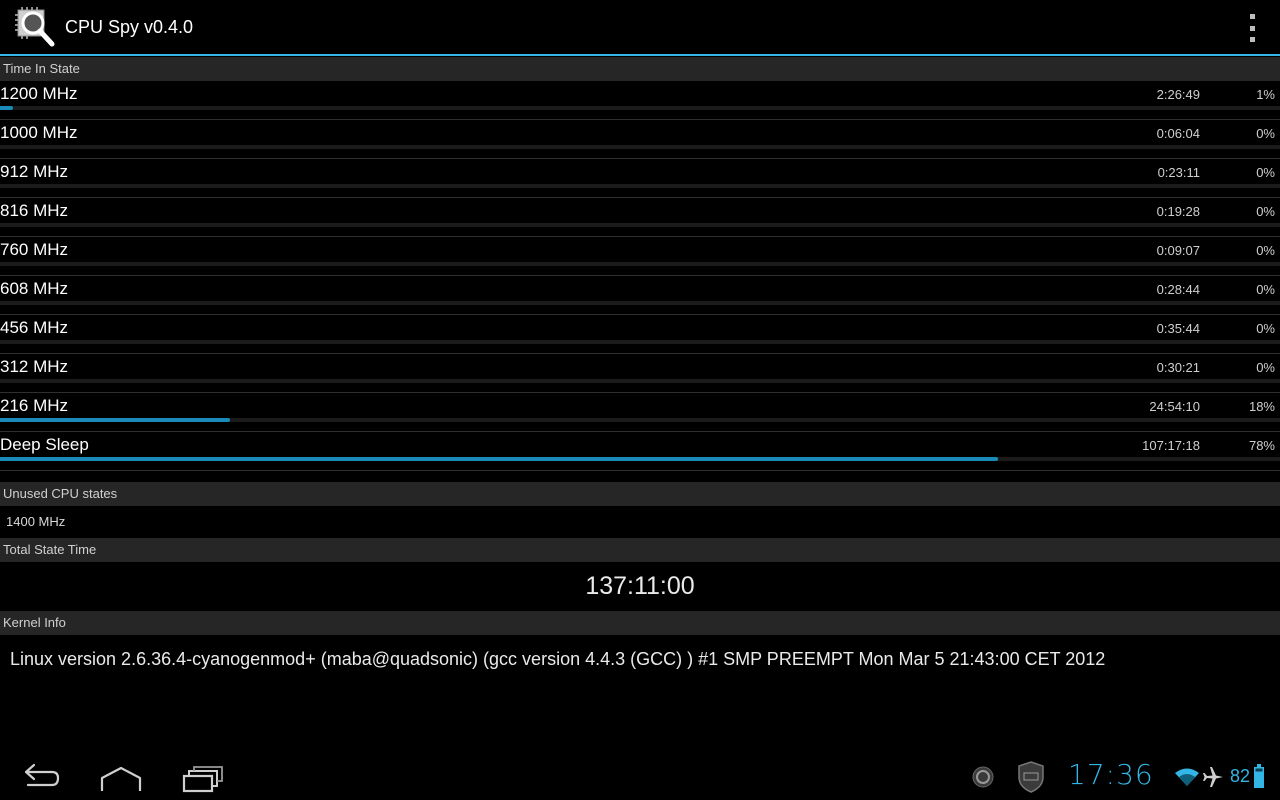 The height and width of the screenshot is (800, 1280). Describe the element at coordinates (1031, 777) in the screenshot. I see `lbe-shield-icon` at that location.